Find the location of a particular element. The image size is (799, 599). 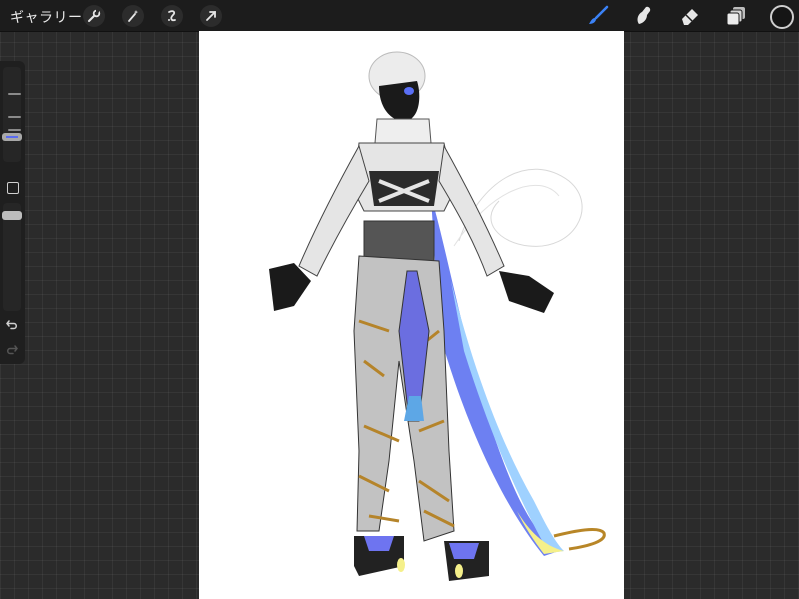

selection-button is located at coordinates (172, 16).